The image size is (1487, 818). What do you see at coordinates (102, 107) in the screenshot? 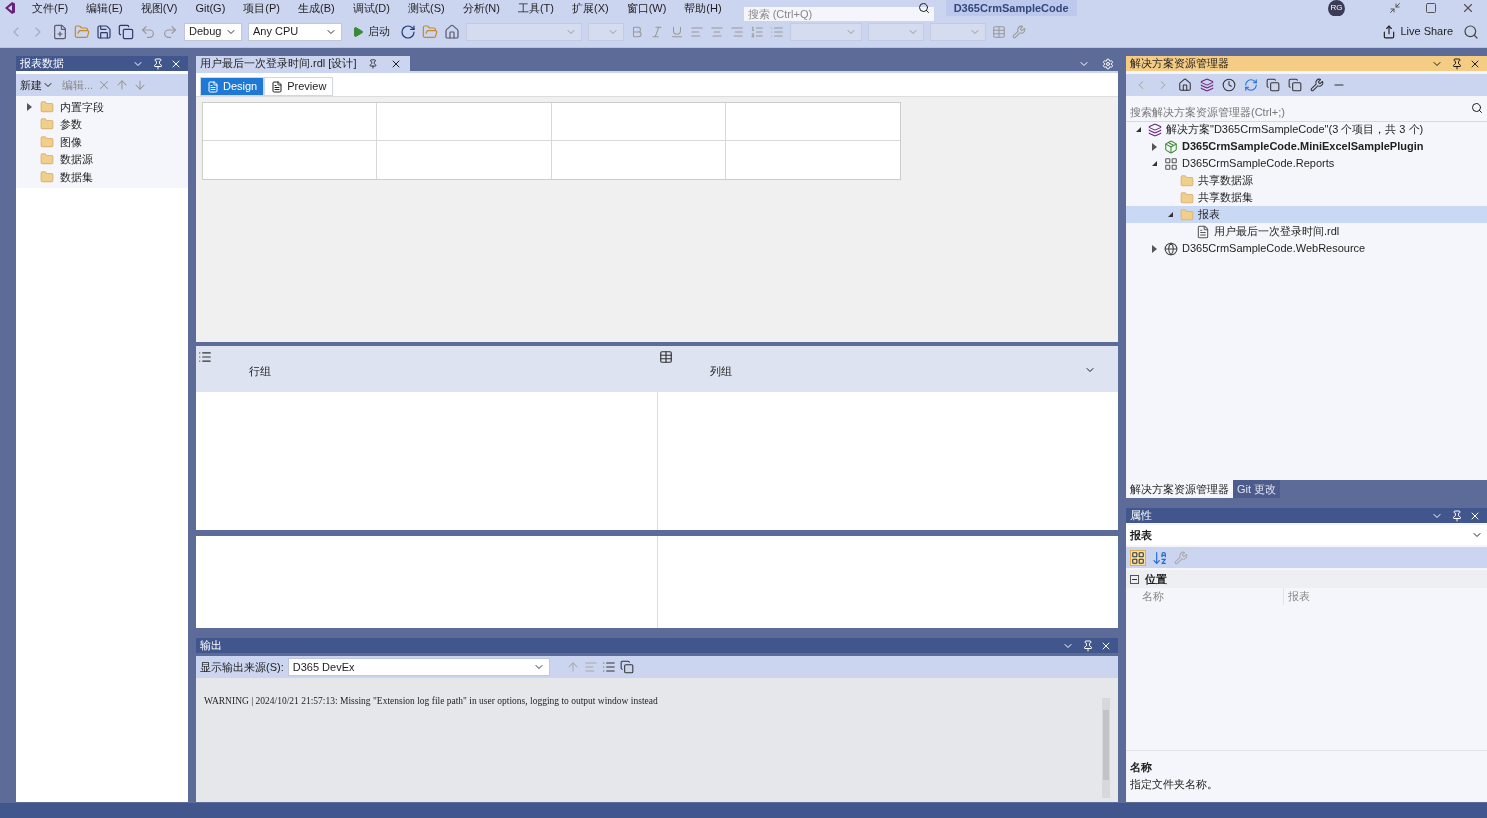
I see `tree-item: 内置字段` at bounding box center [102, 107].